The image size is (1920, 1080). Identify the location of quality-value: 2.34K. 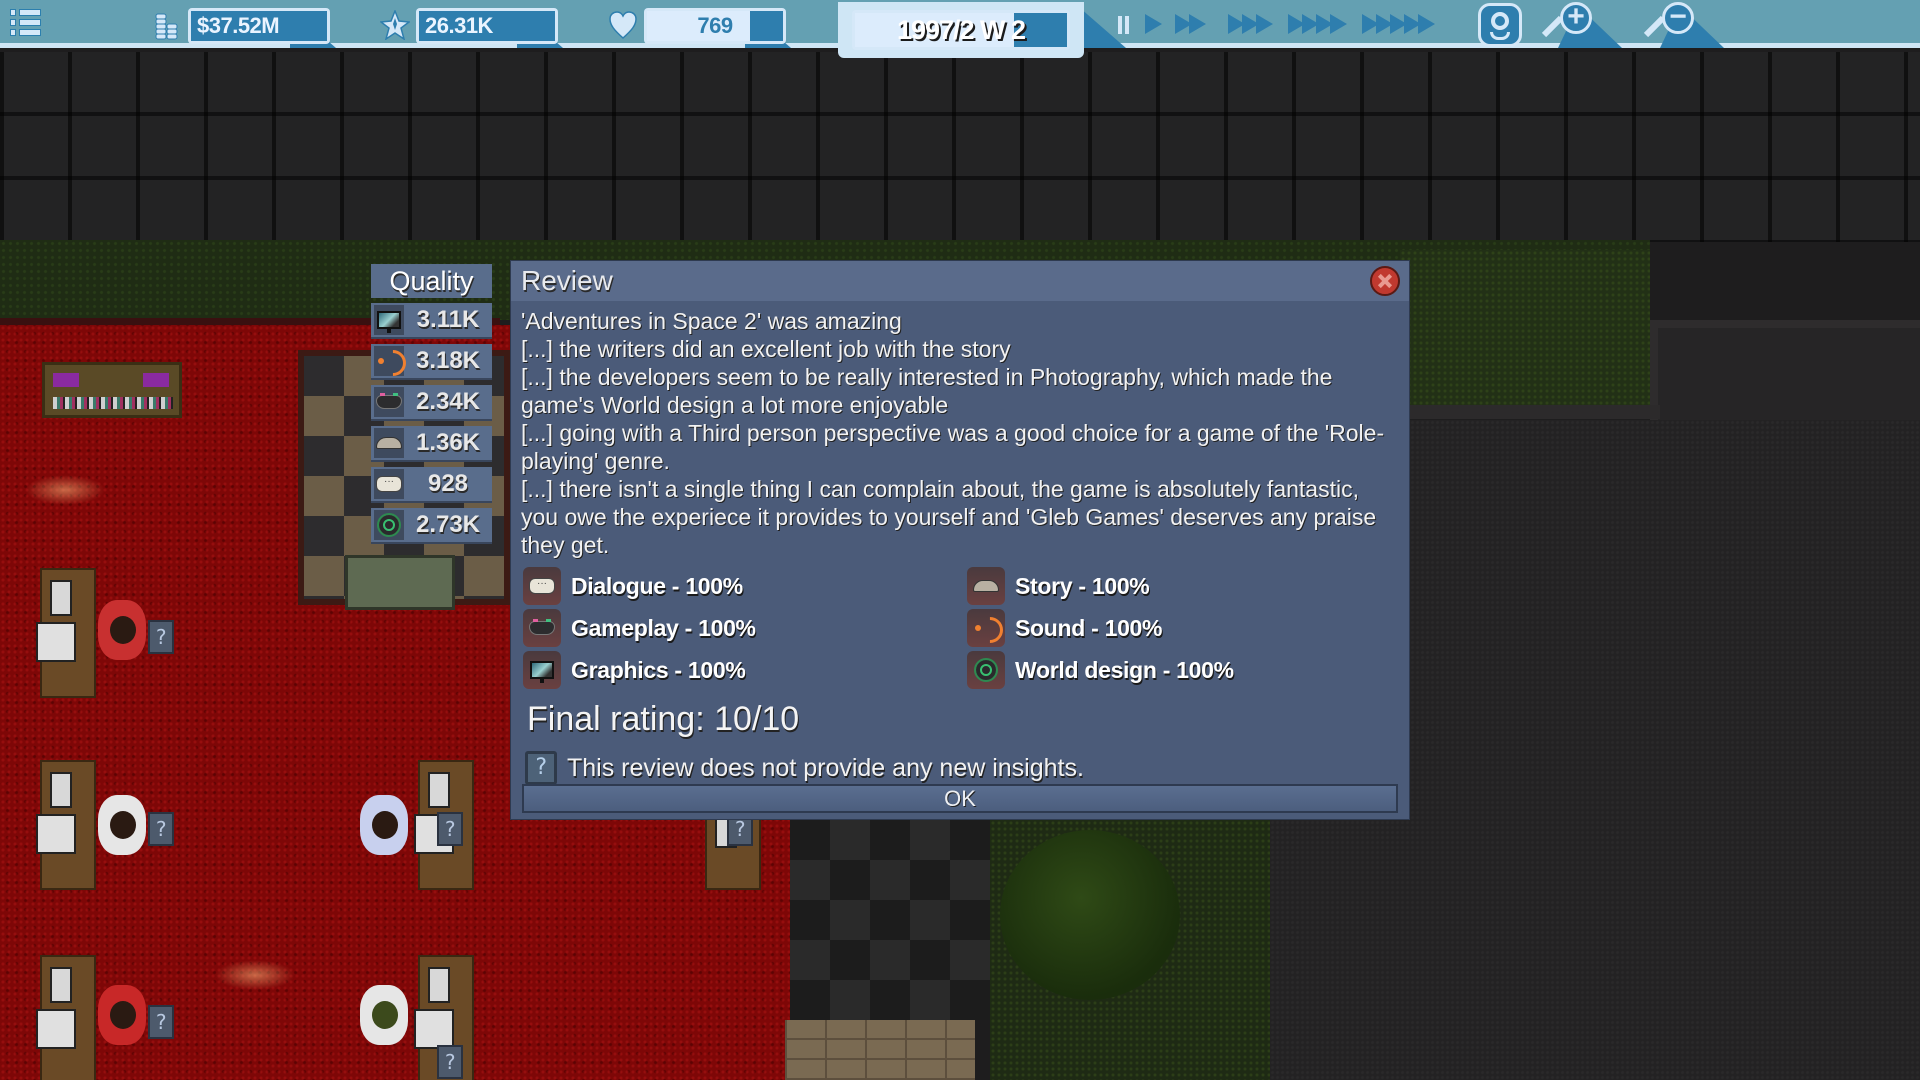
(448, 401).